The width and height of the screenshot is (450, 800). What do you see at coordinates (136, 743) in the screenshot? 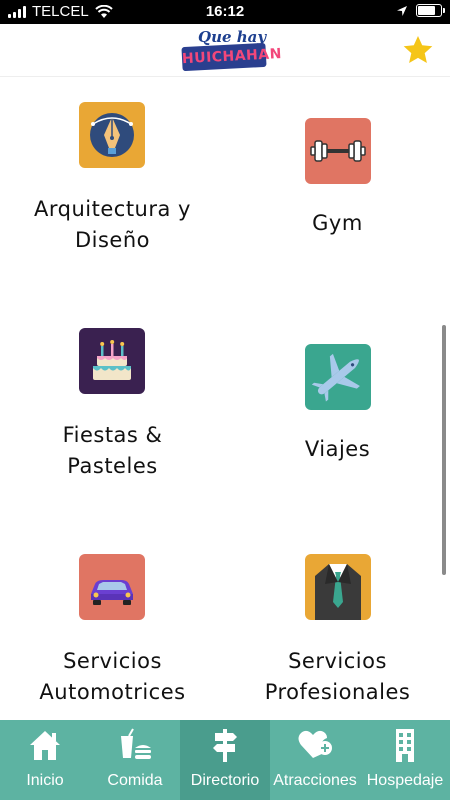
I see `food-icon` at bounding box center [136, 743].